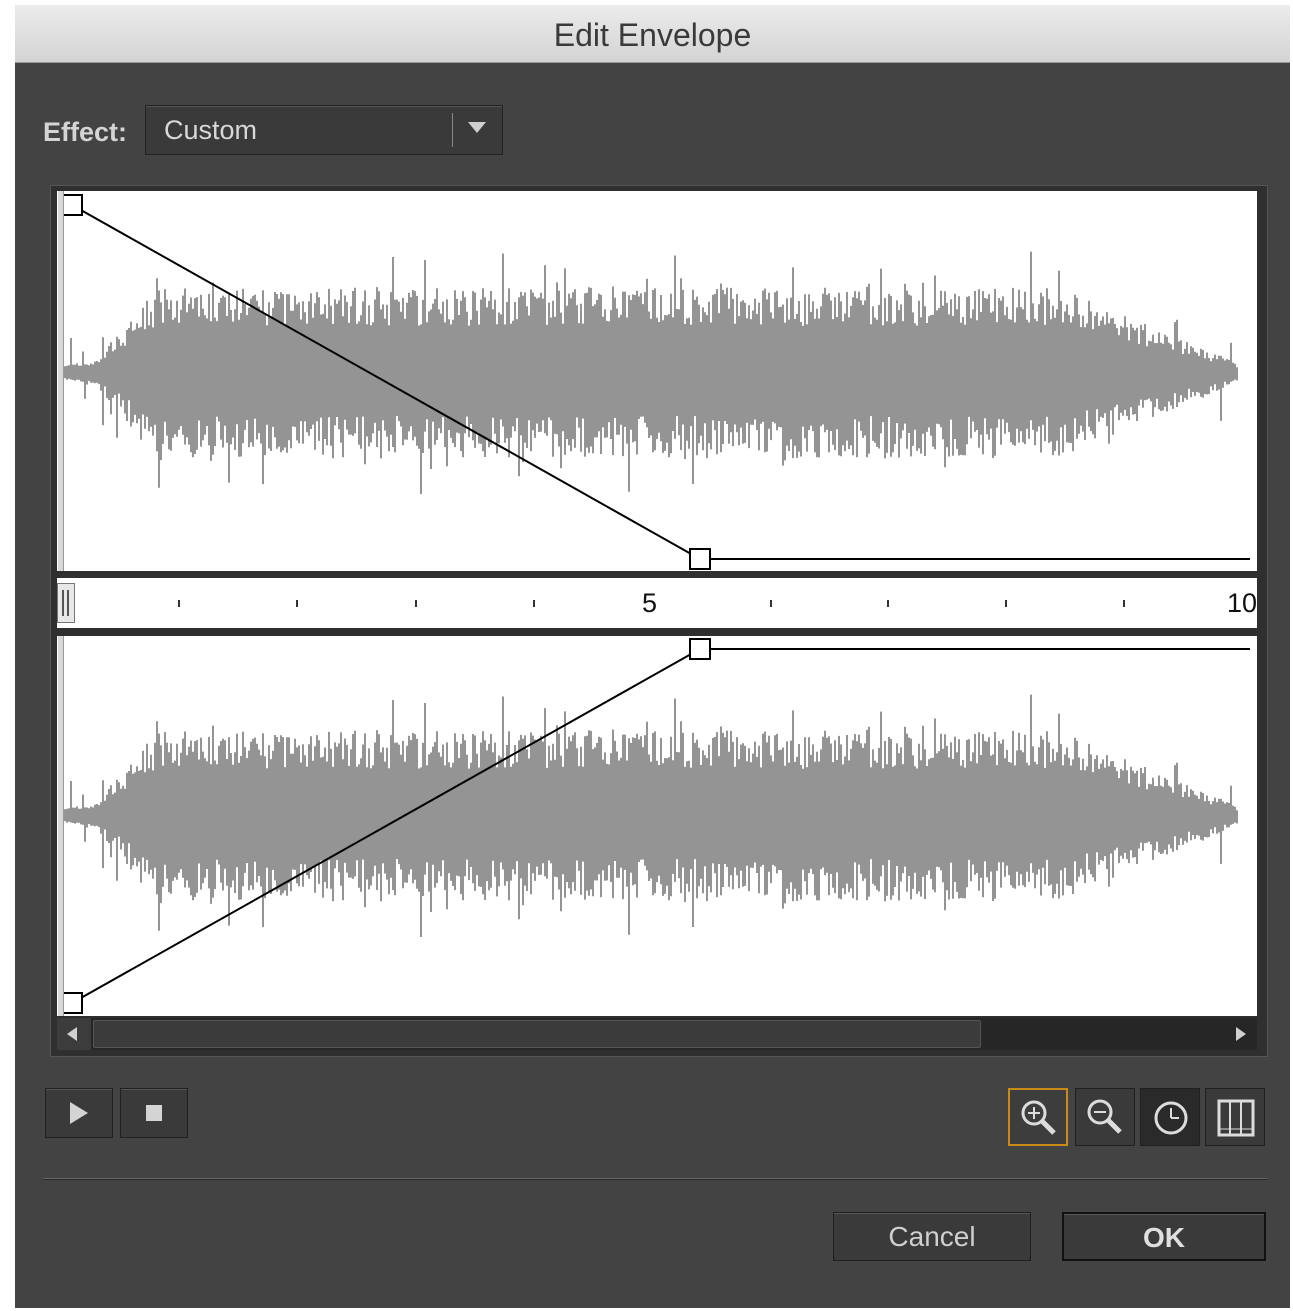 This screenshot has width=1293, height=1311. Describe the element at coordinates (154, 1113) in the screenshot. I see `stop-button` at that location.